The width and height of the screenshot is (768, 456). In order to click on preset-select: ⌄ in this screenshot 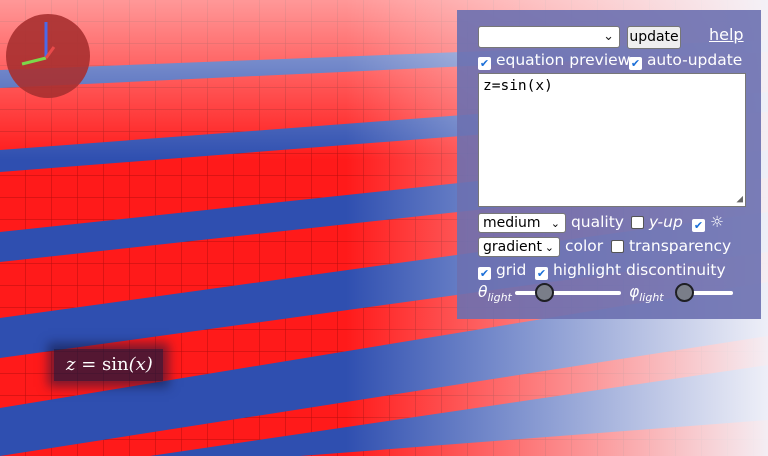, I will do `click(549, 37)`.